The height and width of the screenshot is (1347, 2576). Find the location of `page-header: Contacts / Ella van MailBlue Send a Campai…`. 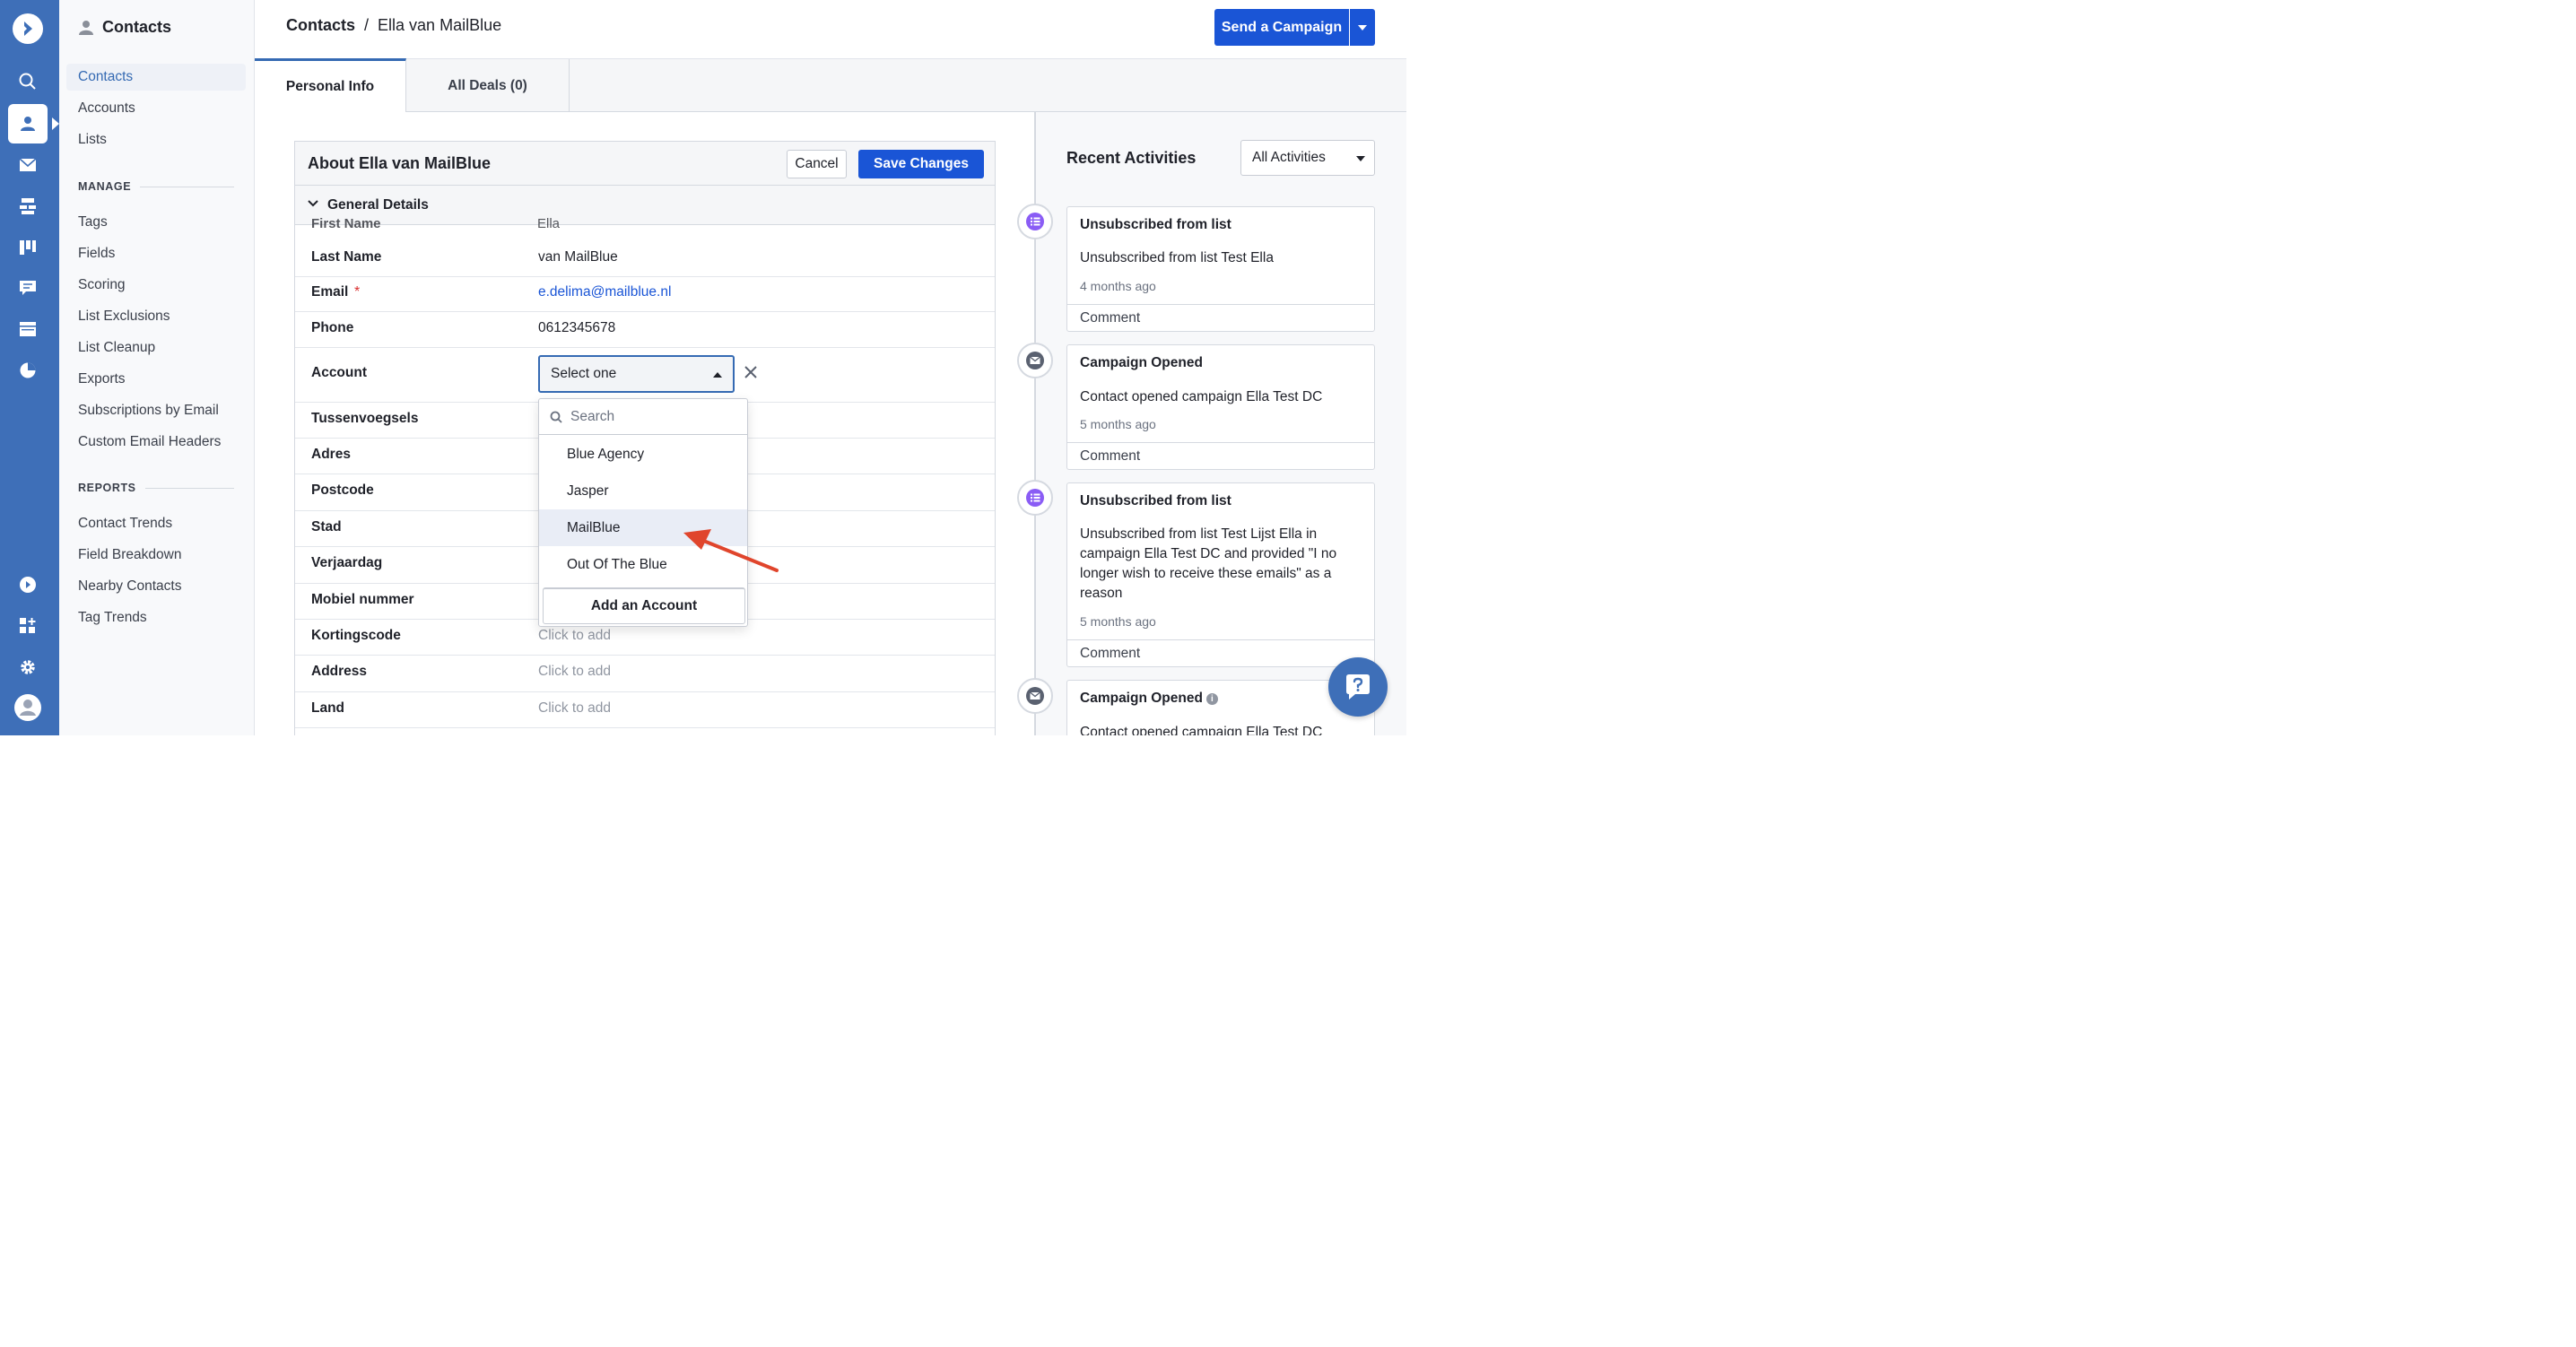

page-header: Contacts / Ella van MailBlue Send a Campai… is located at coordinates (830, 29).